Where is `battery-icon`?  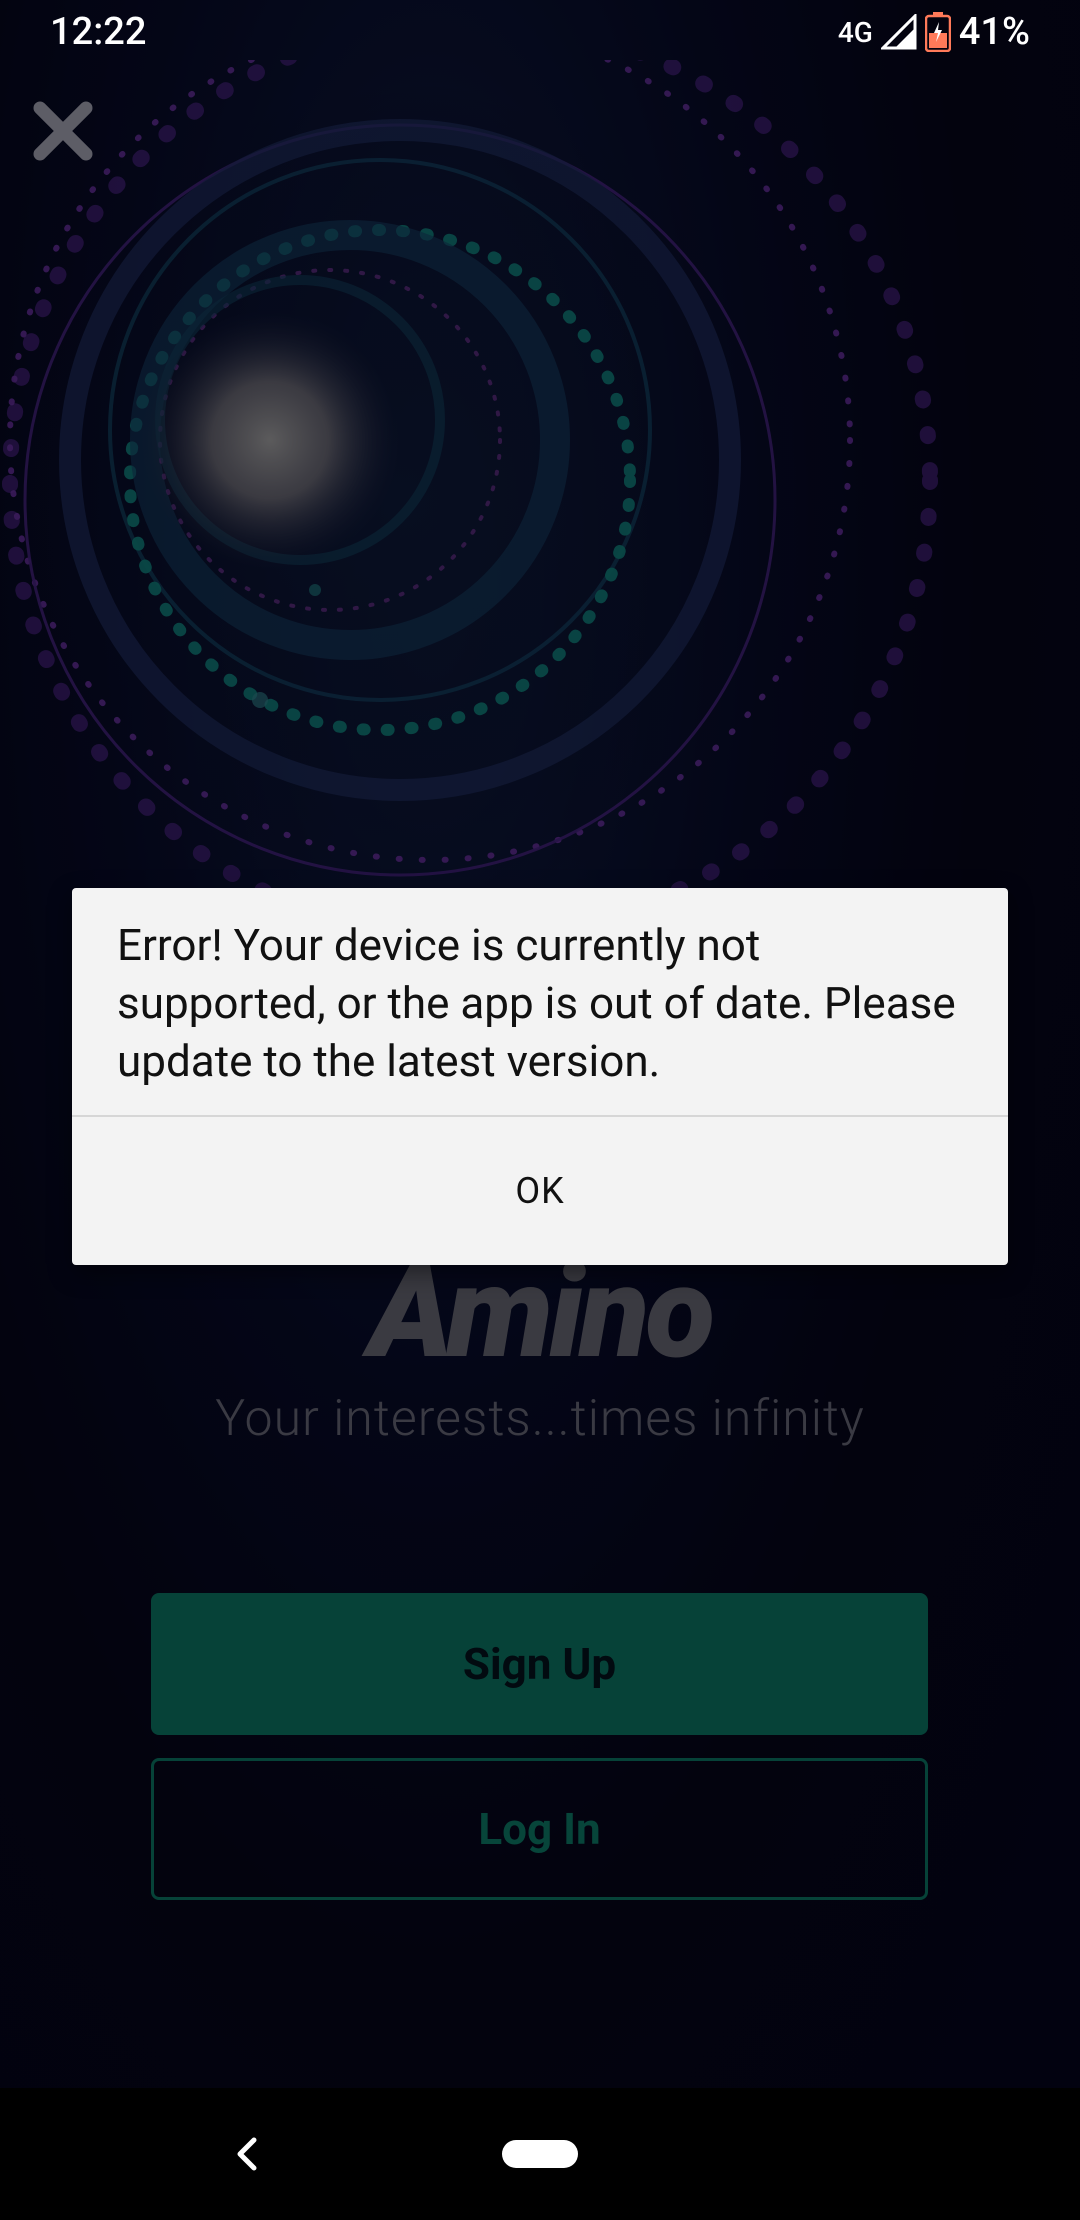
battery-icon is located at coordinates (937, 32).